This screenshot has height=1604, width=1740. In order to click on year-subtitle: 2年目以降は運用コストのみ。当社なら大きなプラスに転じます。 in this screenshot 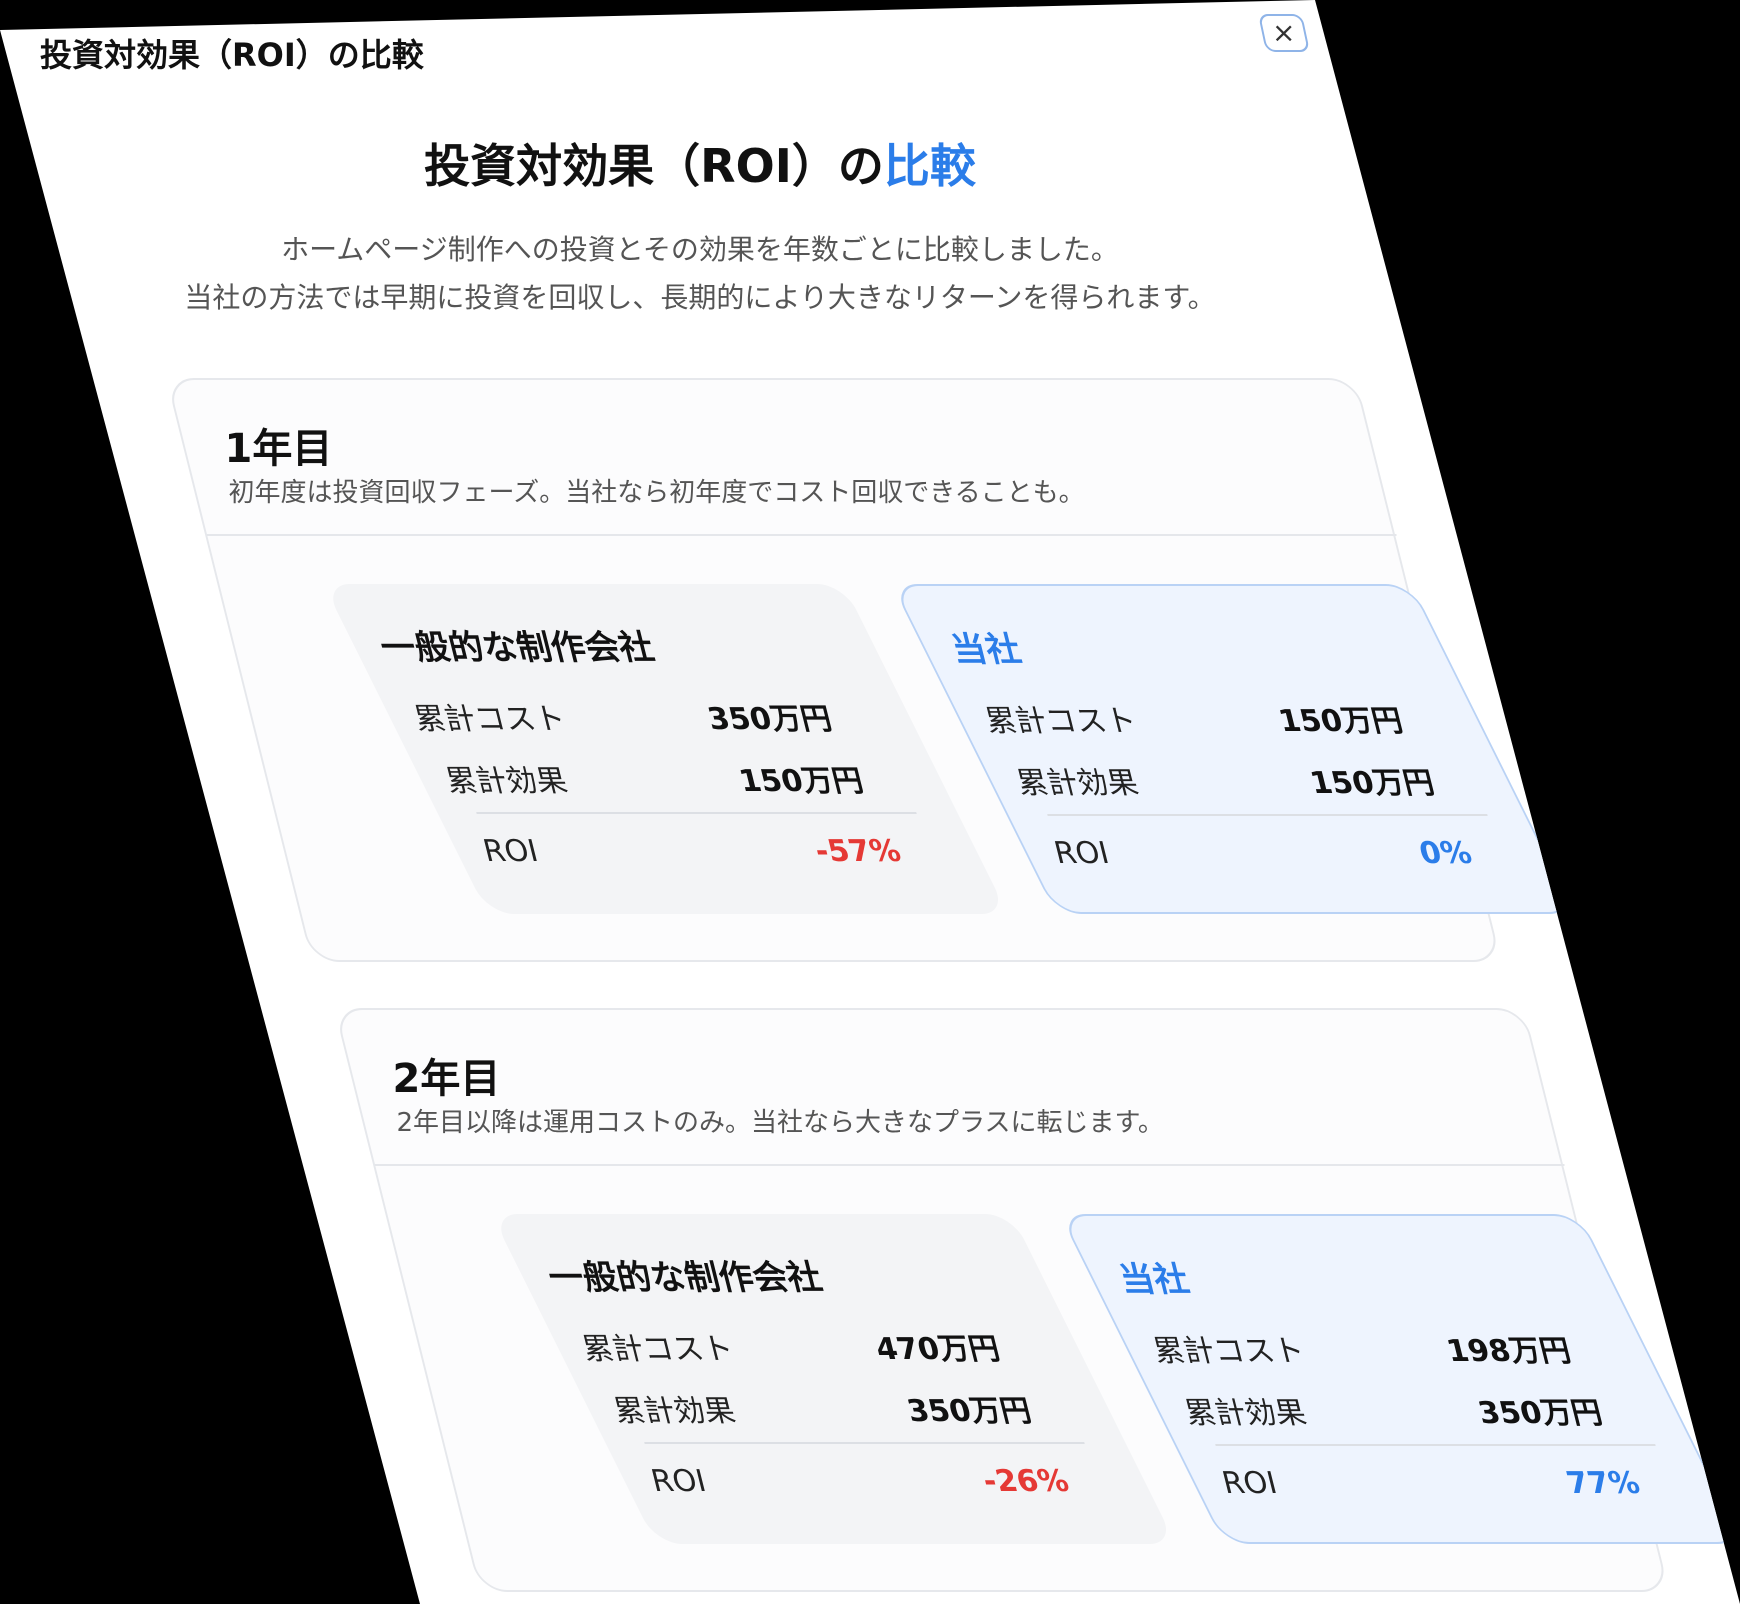, I will do `click(780, 1123)`.